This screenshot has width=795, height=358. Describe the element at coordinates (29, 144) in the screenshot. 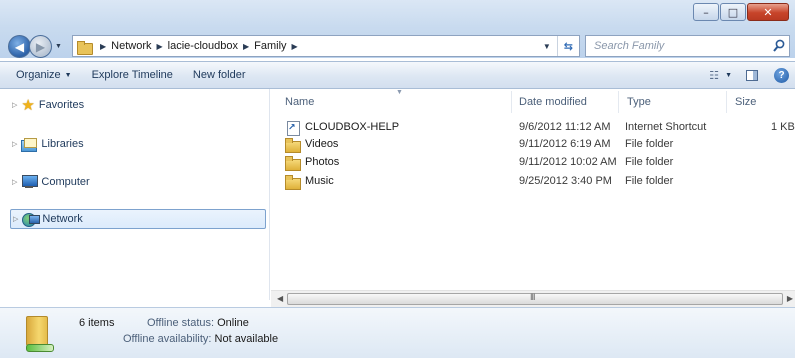

I see `libraries-icon` at that location.